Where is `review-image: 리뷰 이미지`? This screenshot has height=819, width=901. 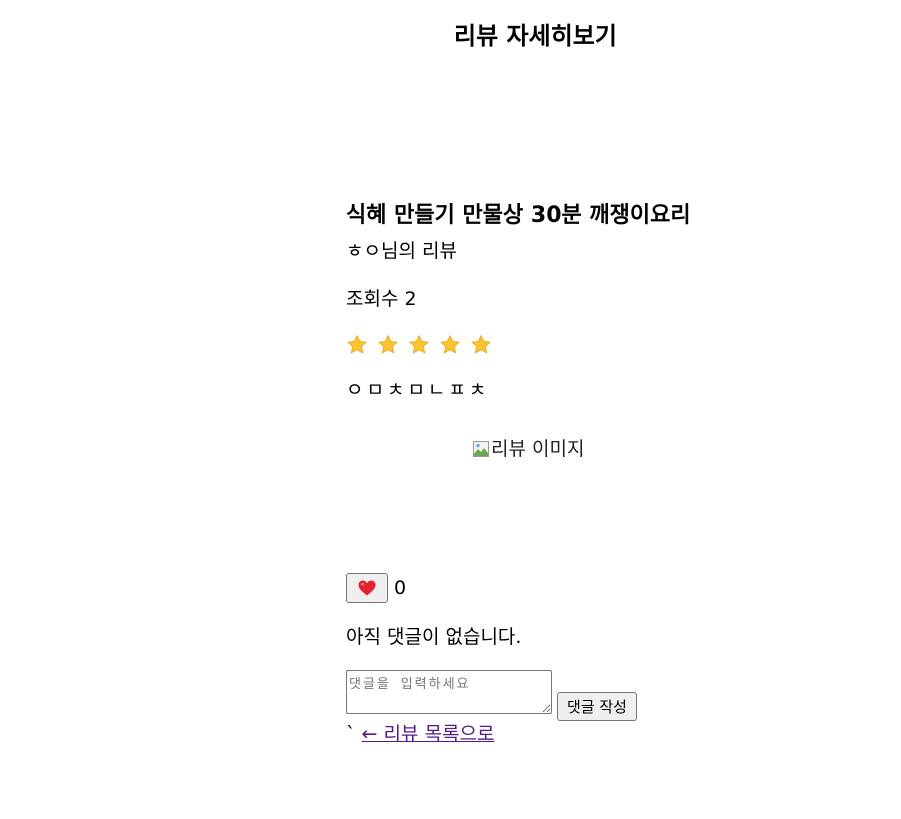
review-image: 리뷰 이미지 is located at coordinates (529, 449).